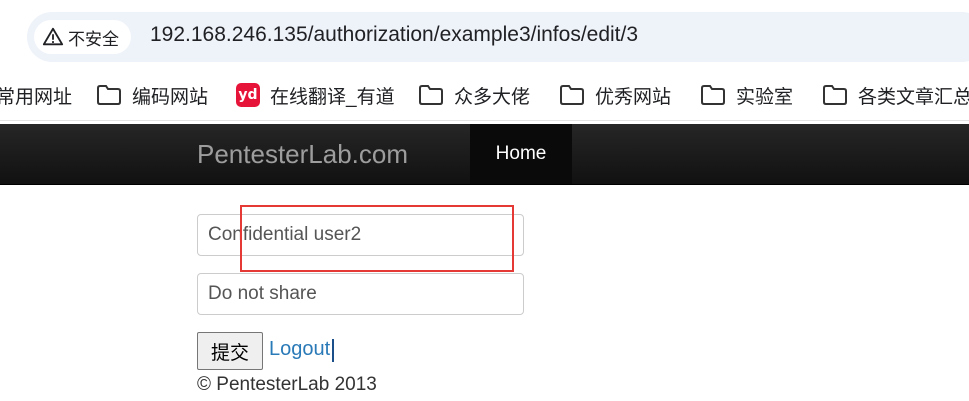 Image resolution: width=969 pixels, height=401 pixels. I want to click on bookmark-label: 各类文章汇总, so click(913, 97).